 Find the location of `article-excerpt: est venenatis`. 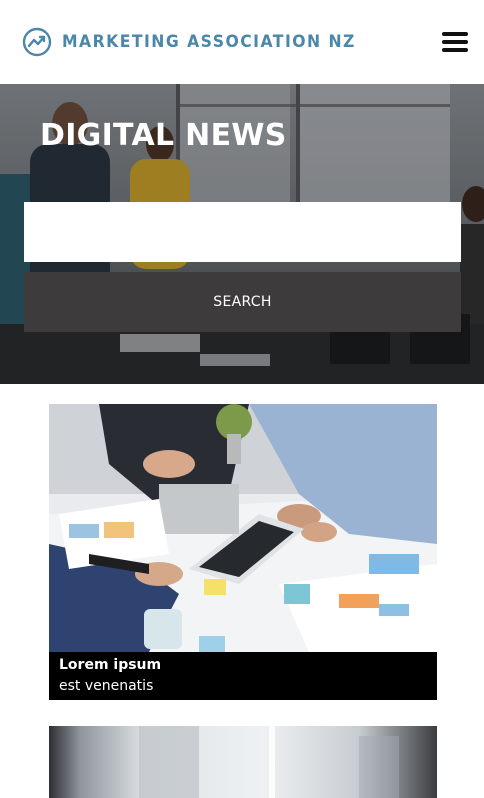

article-excerpt: est venenatis is located at coordinates (106, 686).